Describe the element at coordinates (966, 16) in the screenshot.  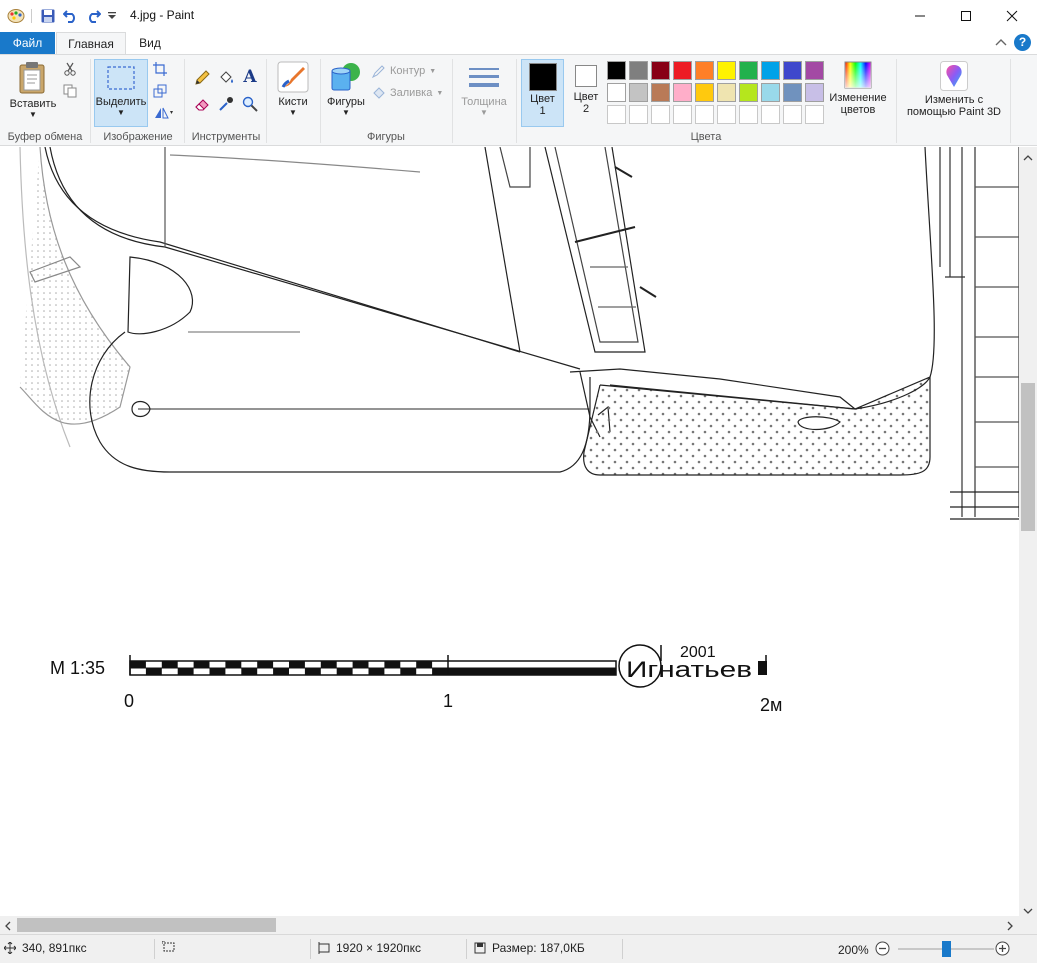
I see `maximize-button` at that location.